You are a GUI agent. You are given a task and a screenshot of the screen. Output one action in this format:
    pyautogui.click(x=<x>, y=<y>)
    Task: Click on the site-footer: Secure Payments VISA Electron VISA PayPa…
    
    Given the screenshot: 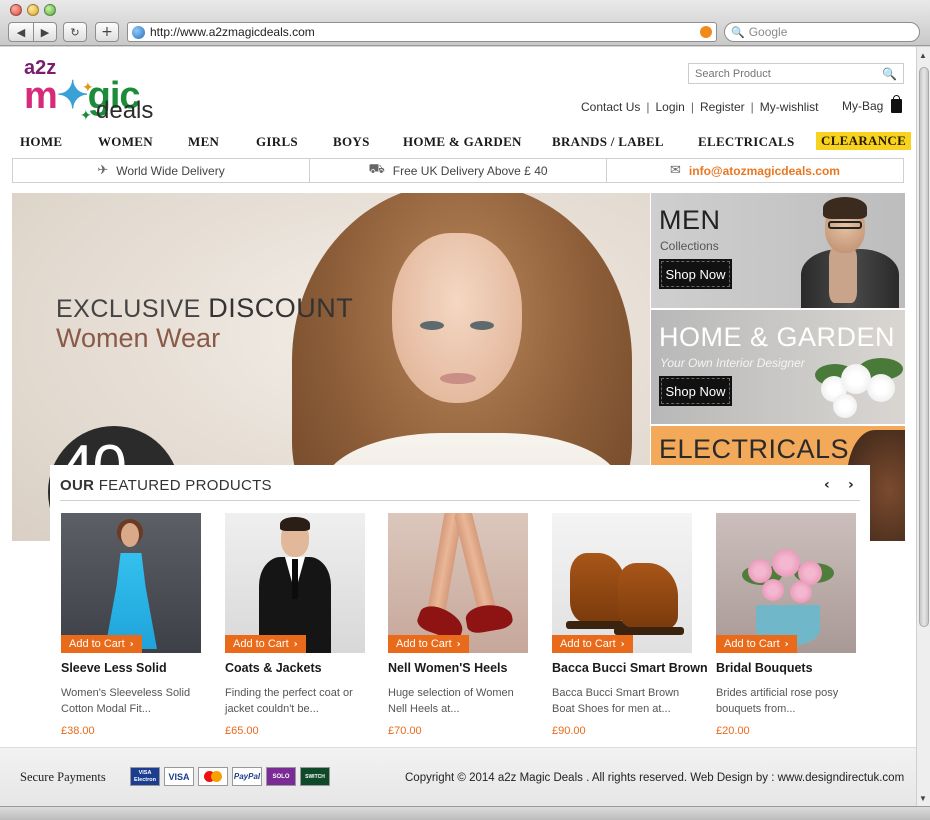 What is the action you would take?
    pyautogui.click(x=458, y=776)
    